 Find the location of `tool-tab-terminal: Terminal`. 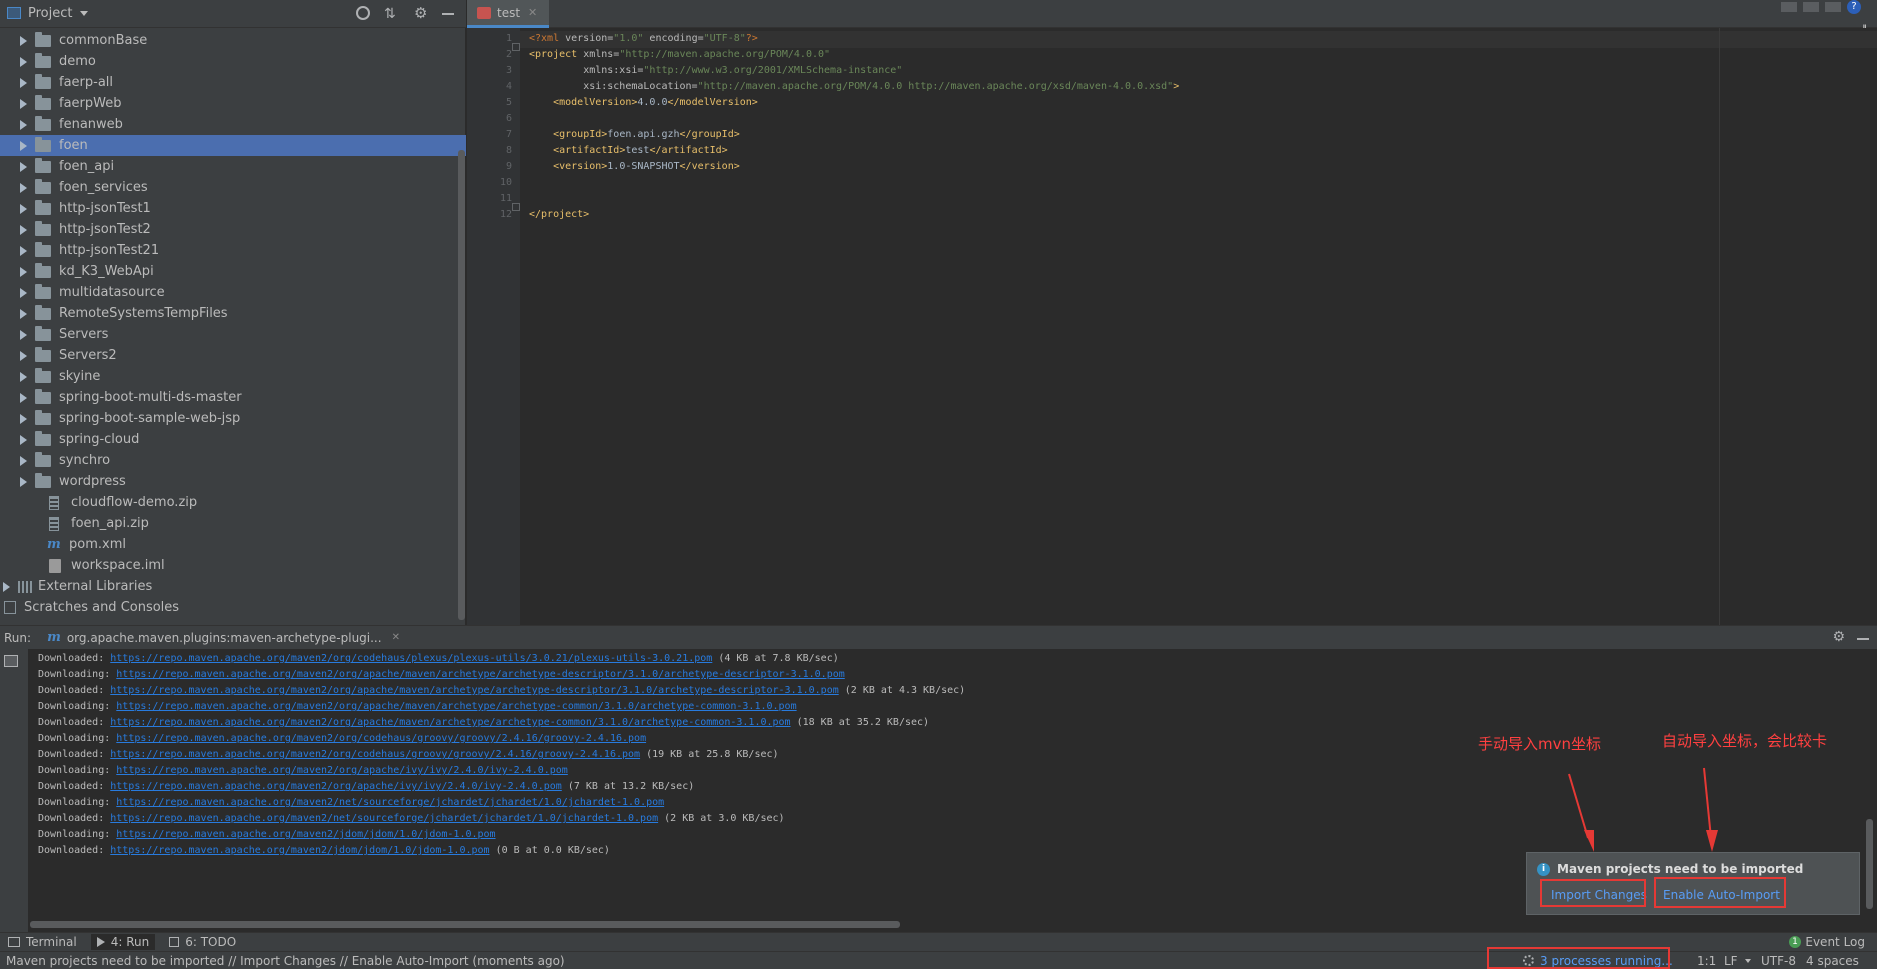

tool-tab-terminal: Terminal is located at coordinates (51, 942).